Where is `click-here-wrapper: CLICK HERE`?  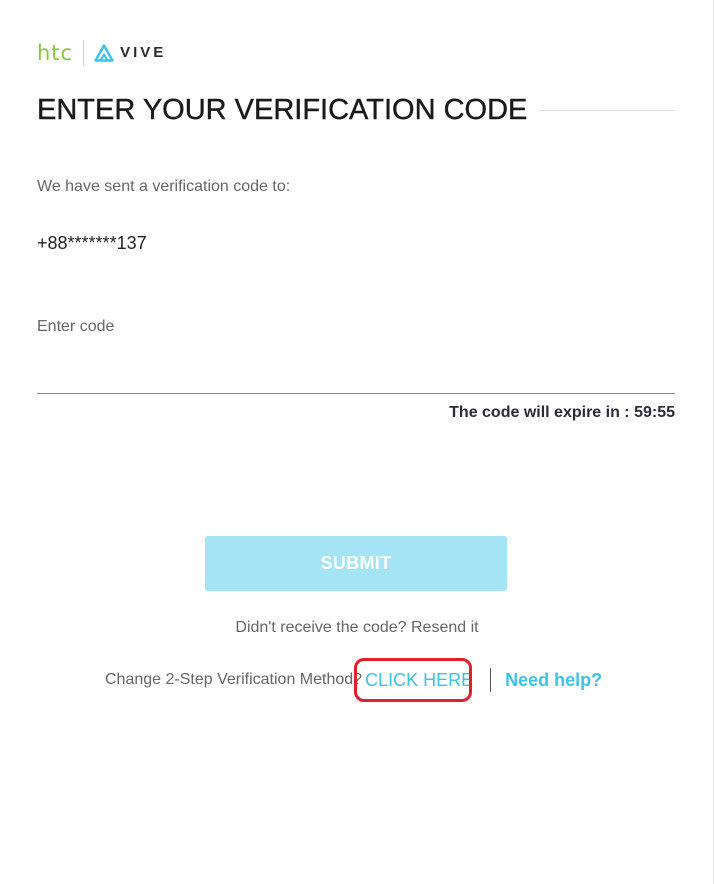 click-here-wrapper: CLICK HERE is located at coordinates (414, 679).